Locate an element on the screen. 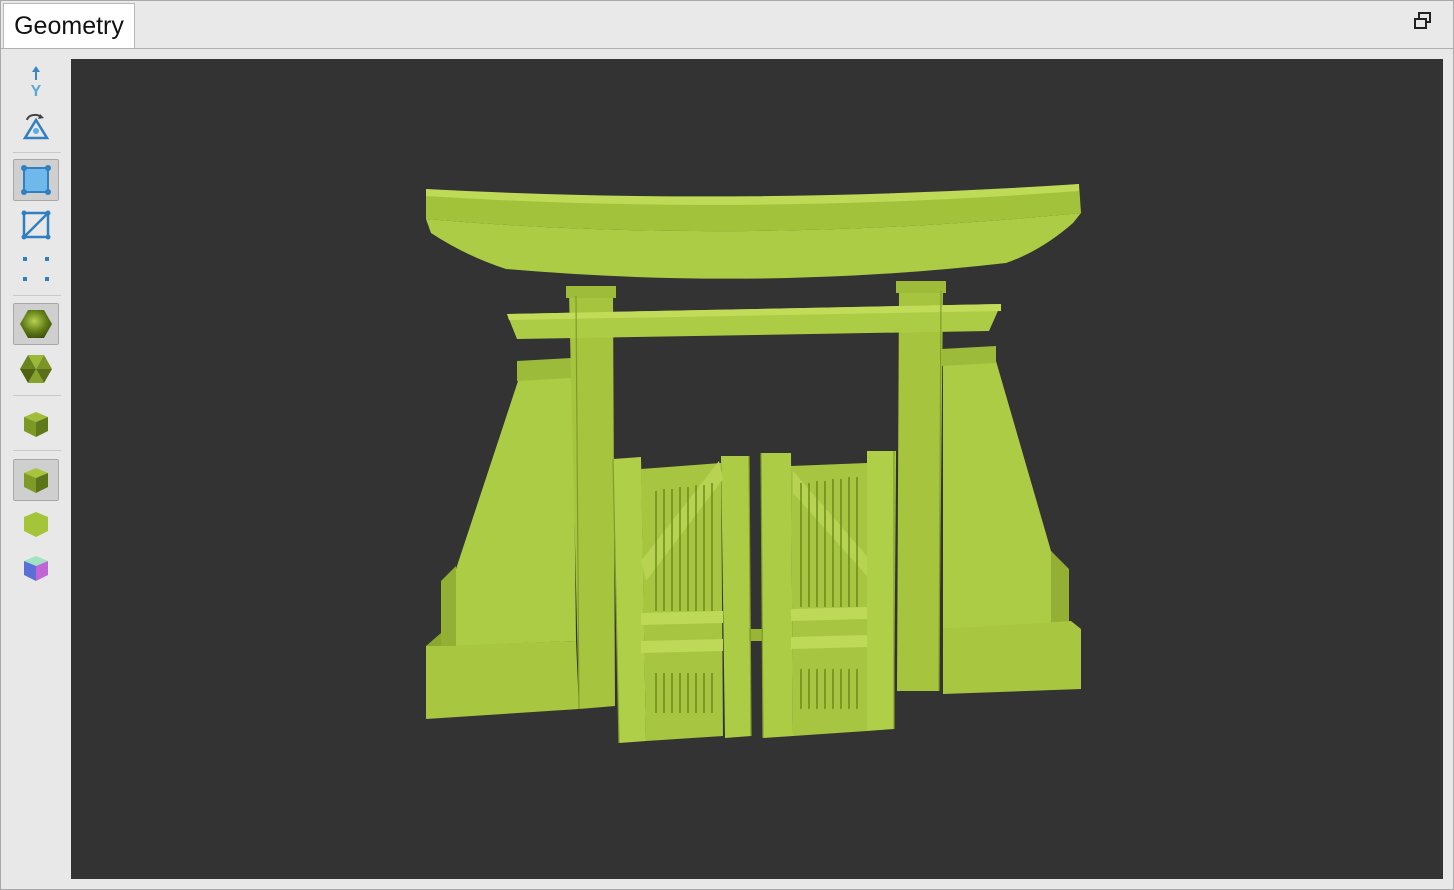  normals-cube-icon is located at coordinates (36, 568).